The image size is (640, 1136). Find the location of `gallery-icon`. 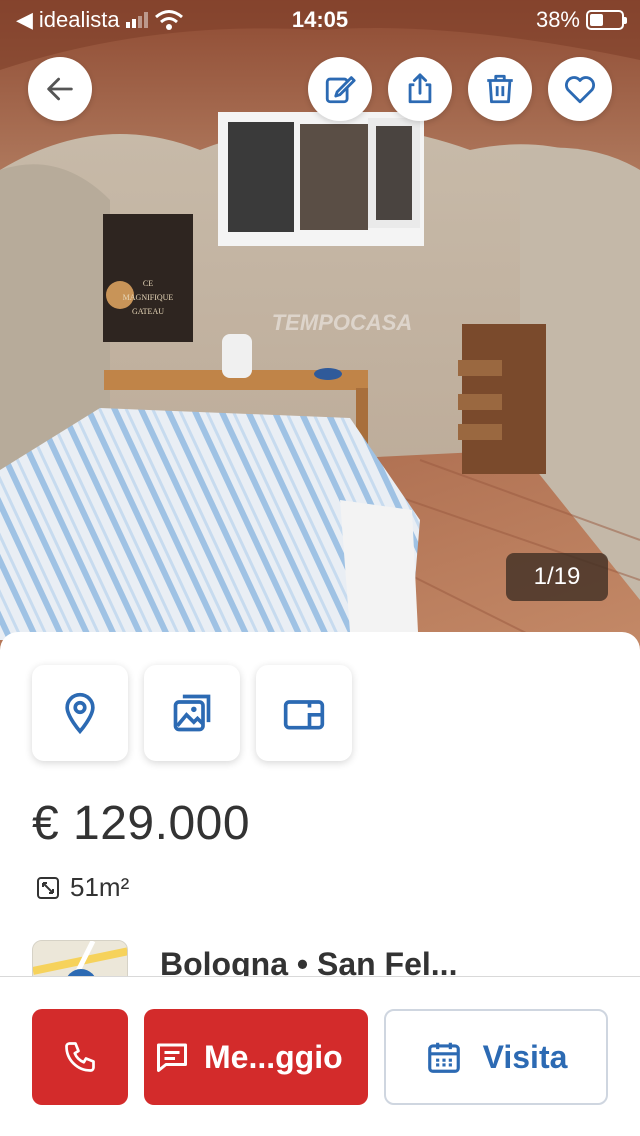

gallery-icon is located at coordinates (192, 713).